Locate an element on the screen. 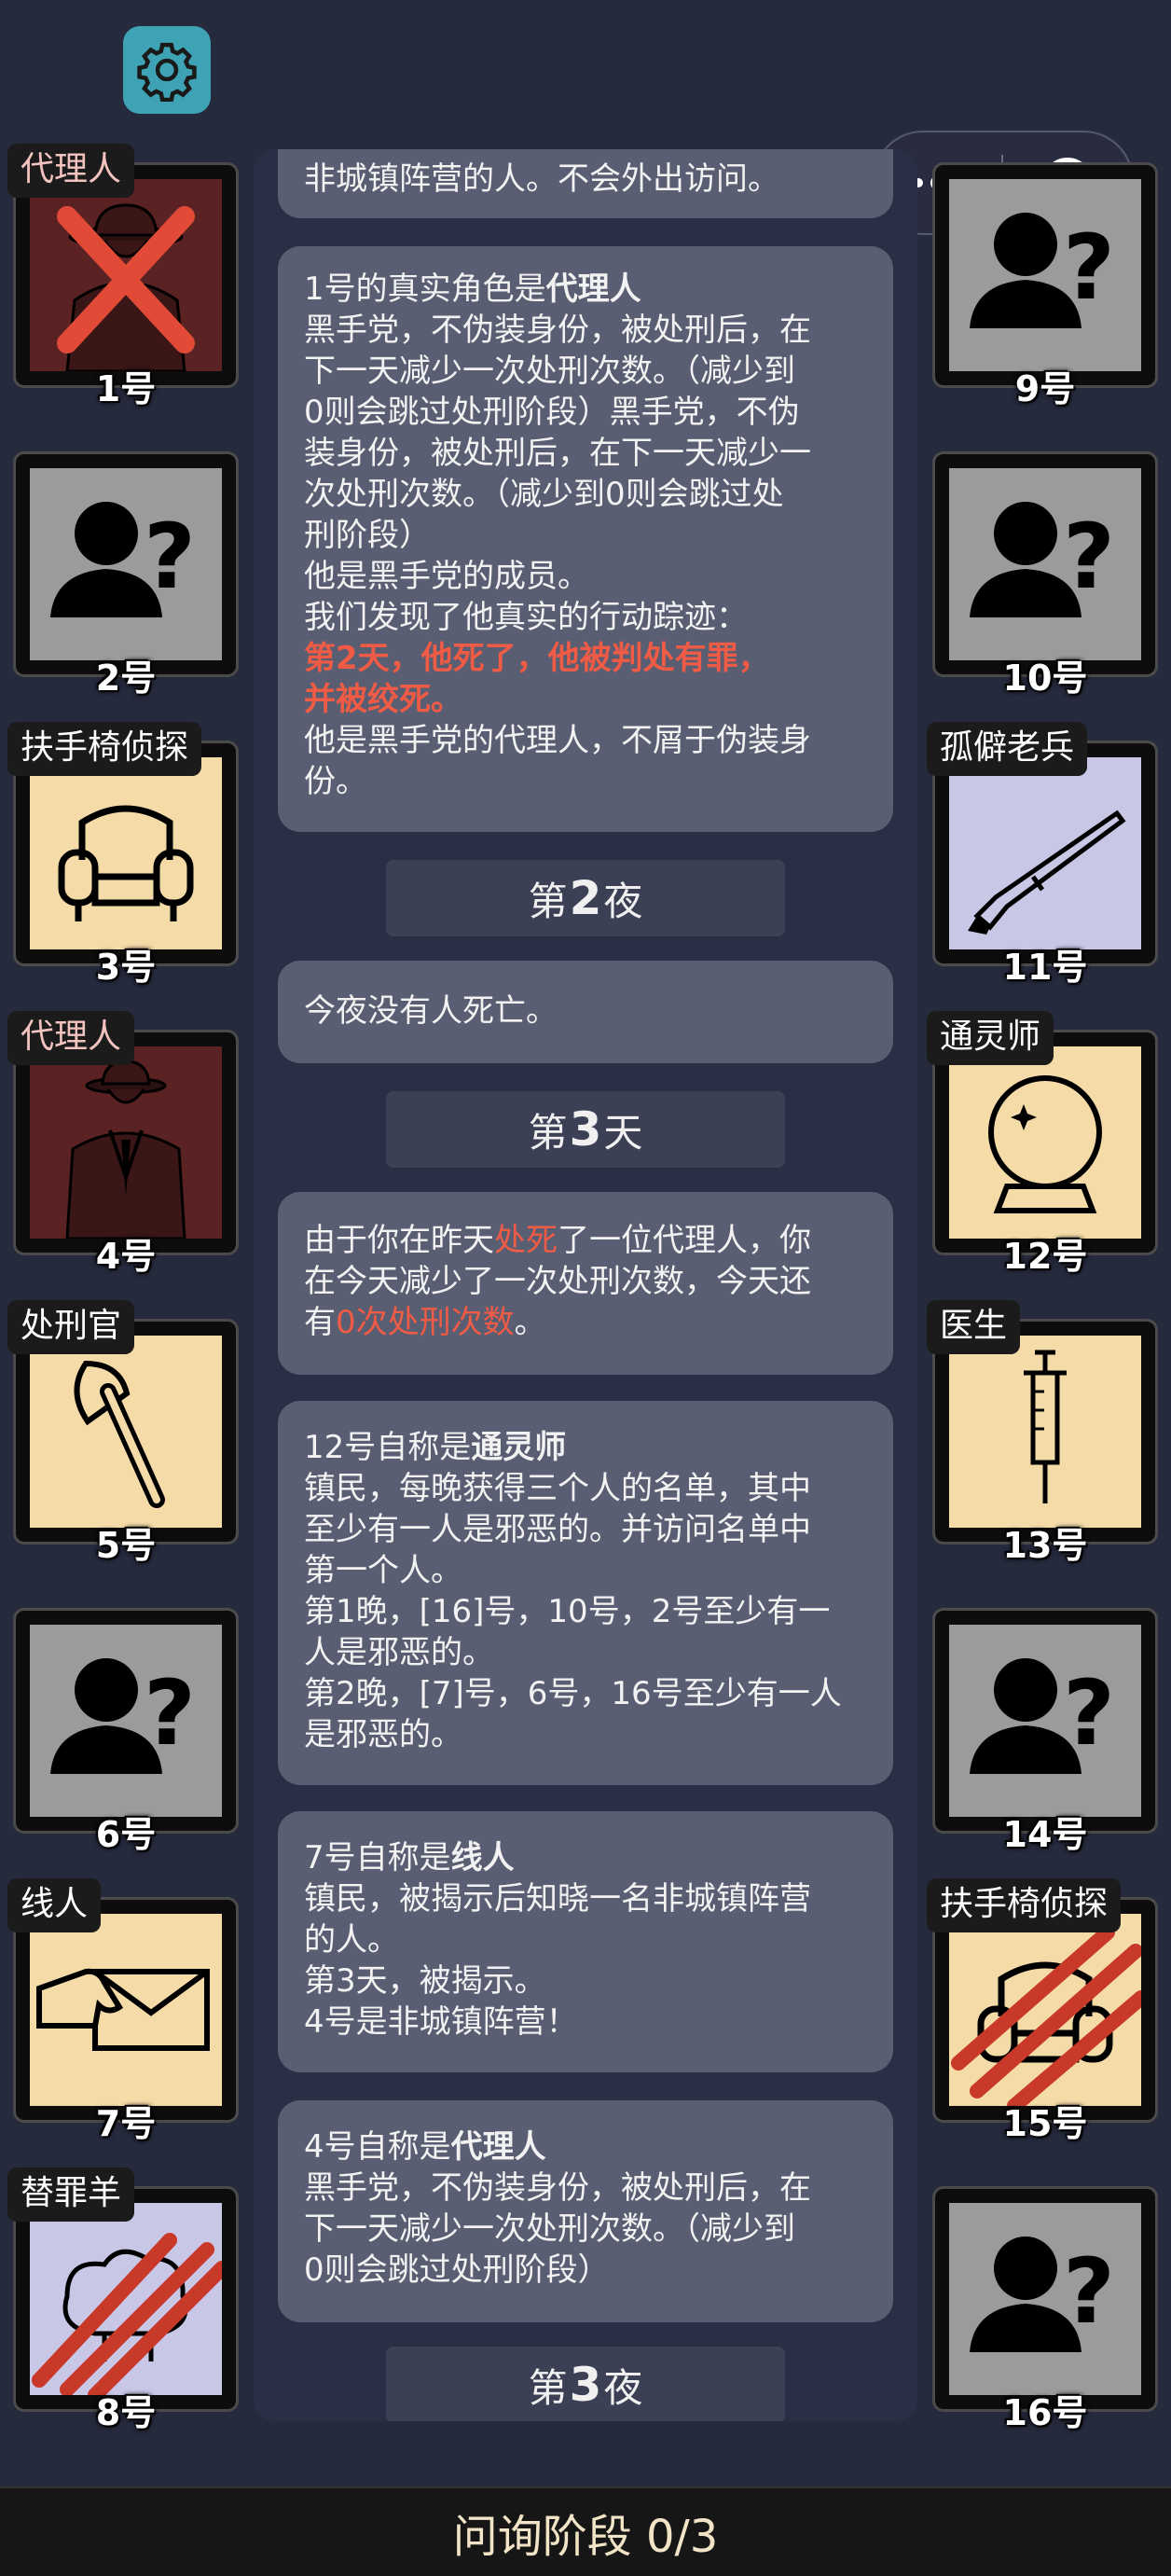 Image resolution: width=1171 pixels, height=2576 pixels. phase-suffix: 天 is located at coordinates (623, 1132).